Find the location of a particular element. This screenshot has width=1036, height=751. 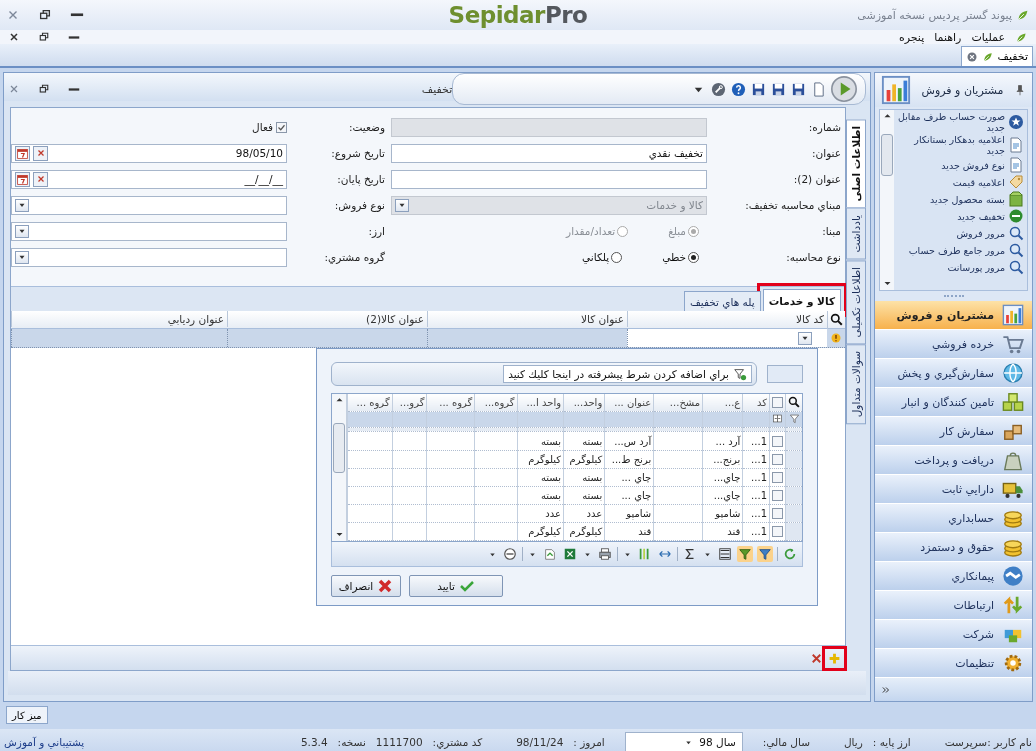

minus-circle-button is located at coordinates (510, 554).